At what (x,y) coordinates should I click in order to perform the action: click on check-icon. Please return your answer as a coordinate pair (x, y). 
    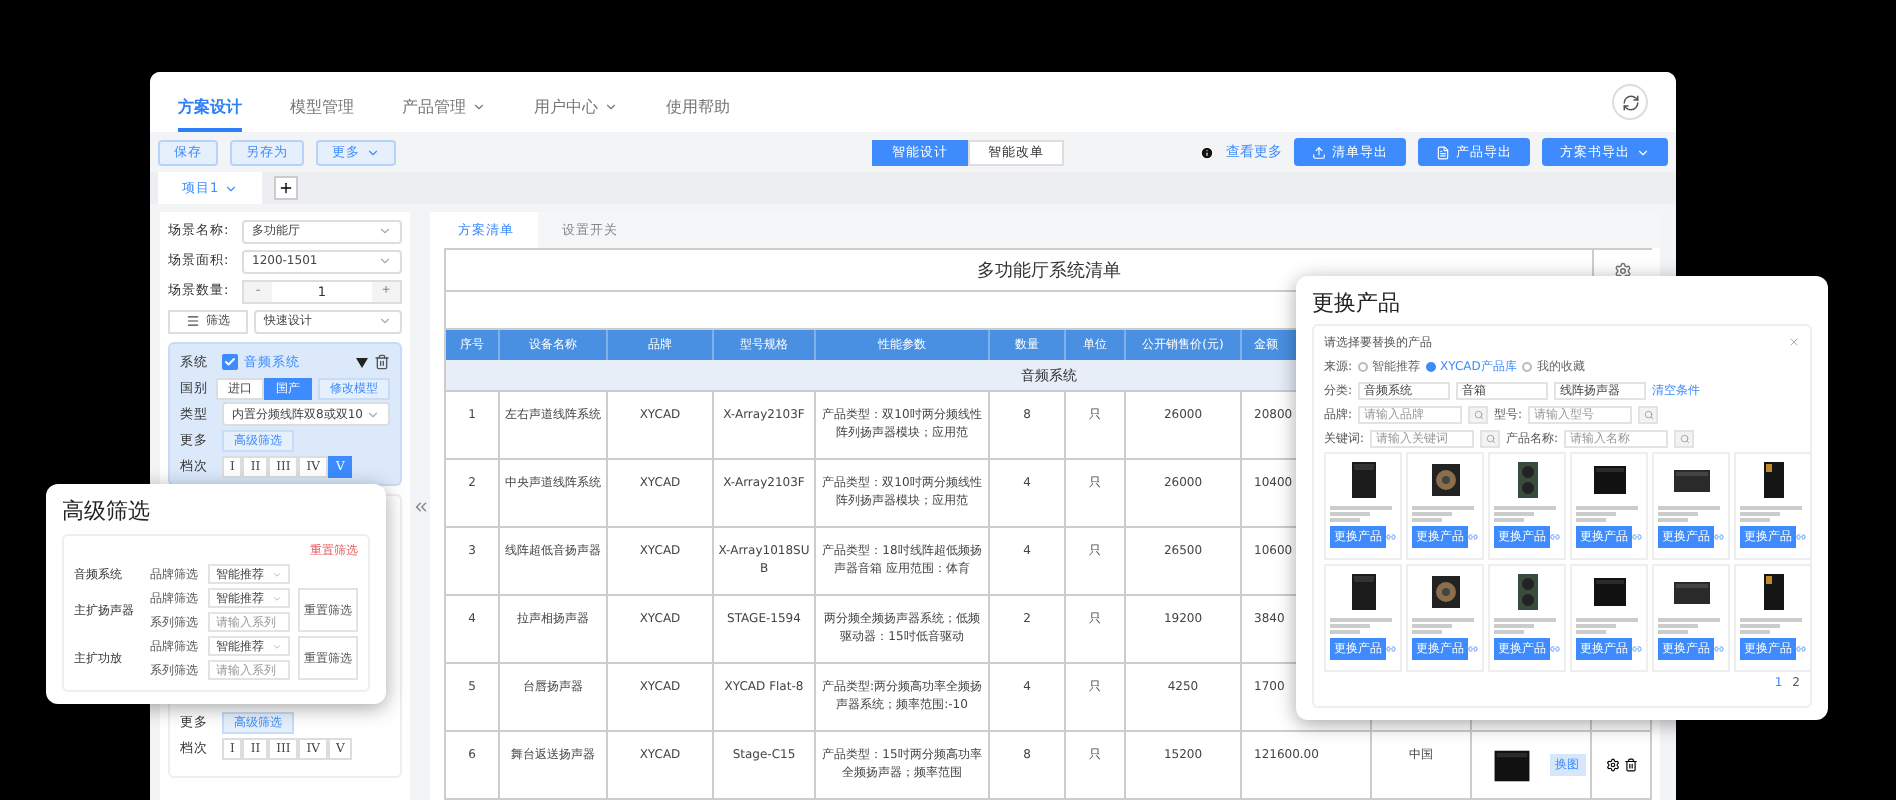
    Looking at the image, I should click on (230, 362).